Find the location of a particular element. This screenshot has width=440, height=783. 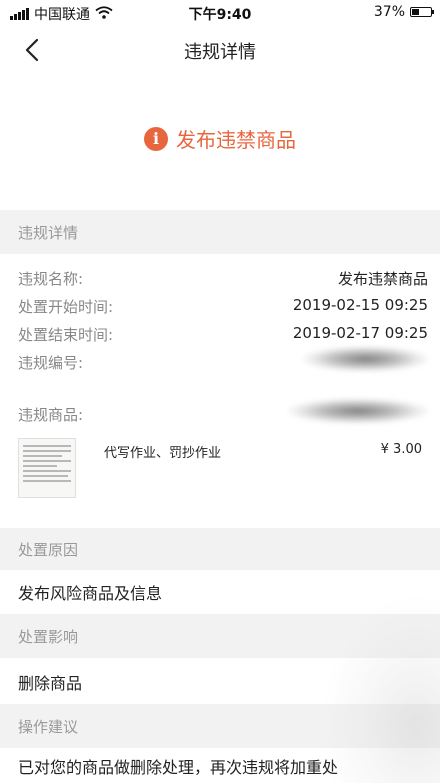

product-thumbnail is located at coordinates (47, 468).